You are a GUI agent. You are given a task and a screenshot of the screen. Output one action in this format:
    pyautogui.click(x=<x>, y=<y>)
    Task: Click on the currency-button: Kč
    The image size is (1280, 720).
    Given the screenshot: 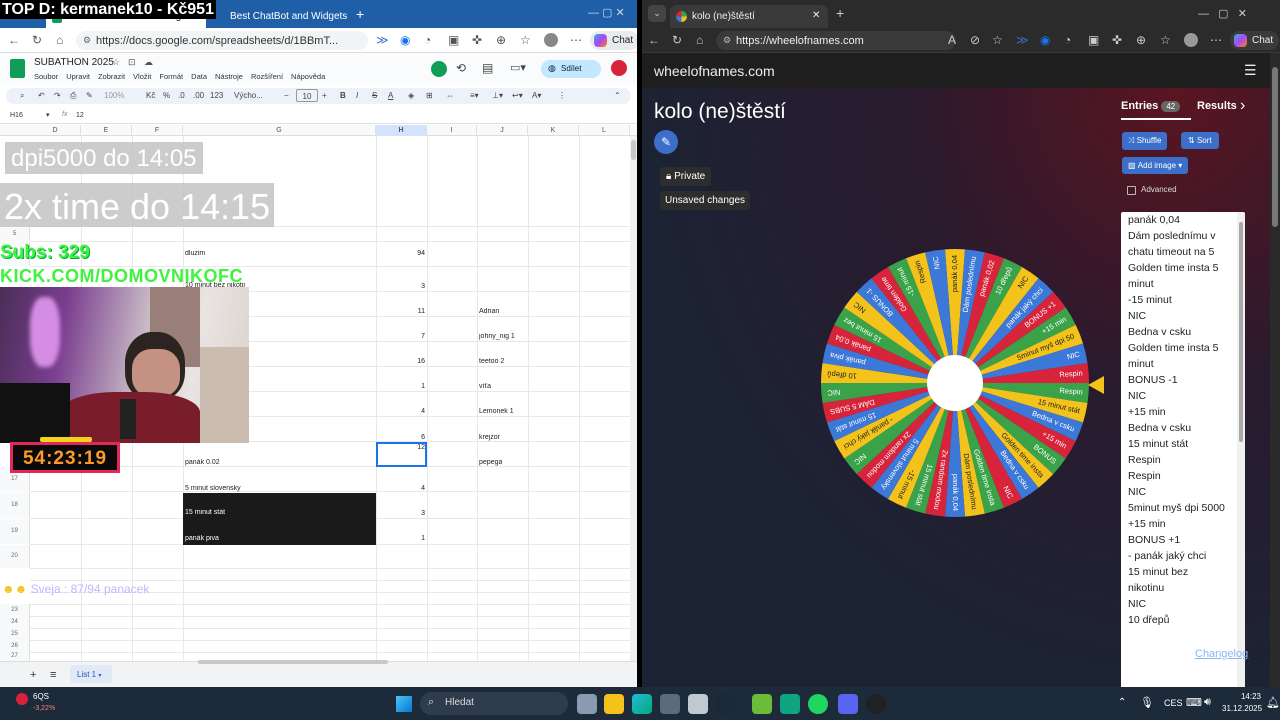 What is the action you would take?
    pyautogui.click(x=150, y=95)
    